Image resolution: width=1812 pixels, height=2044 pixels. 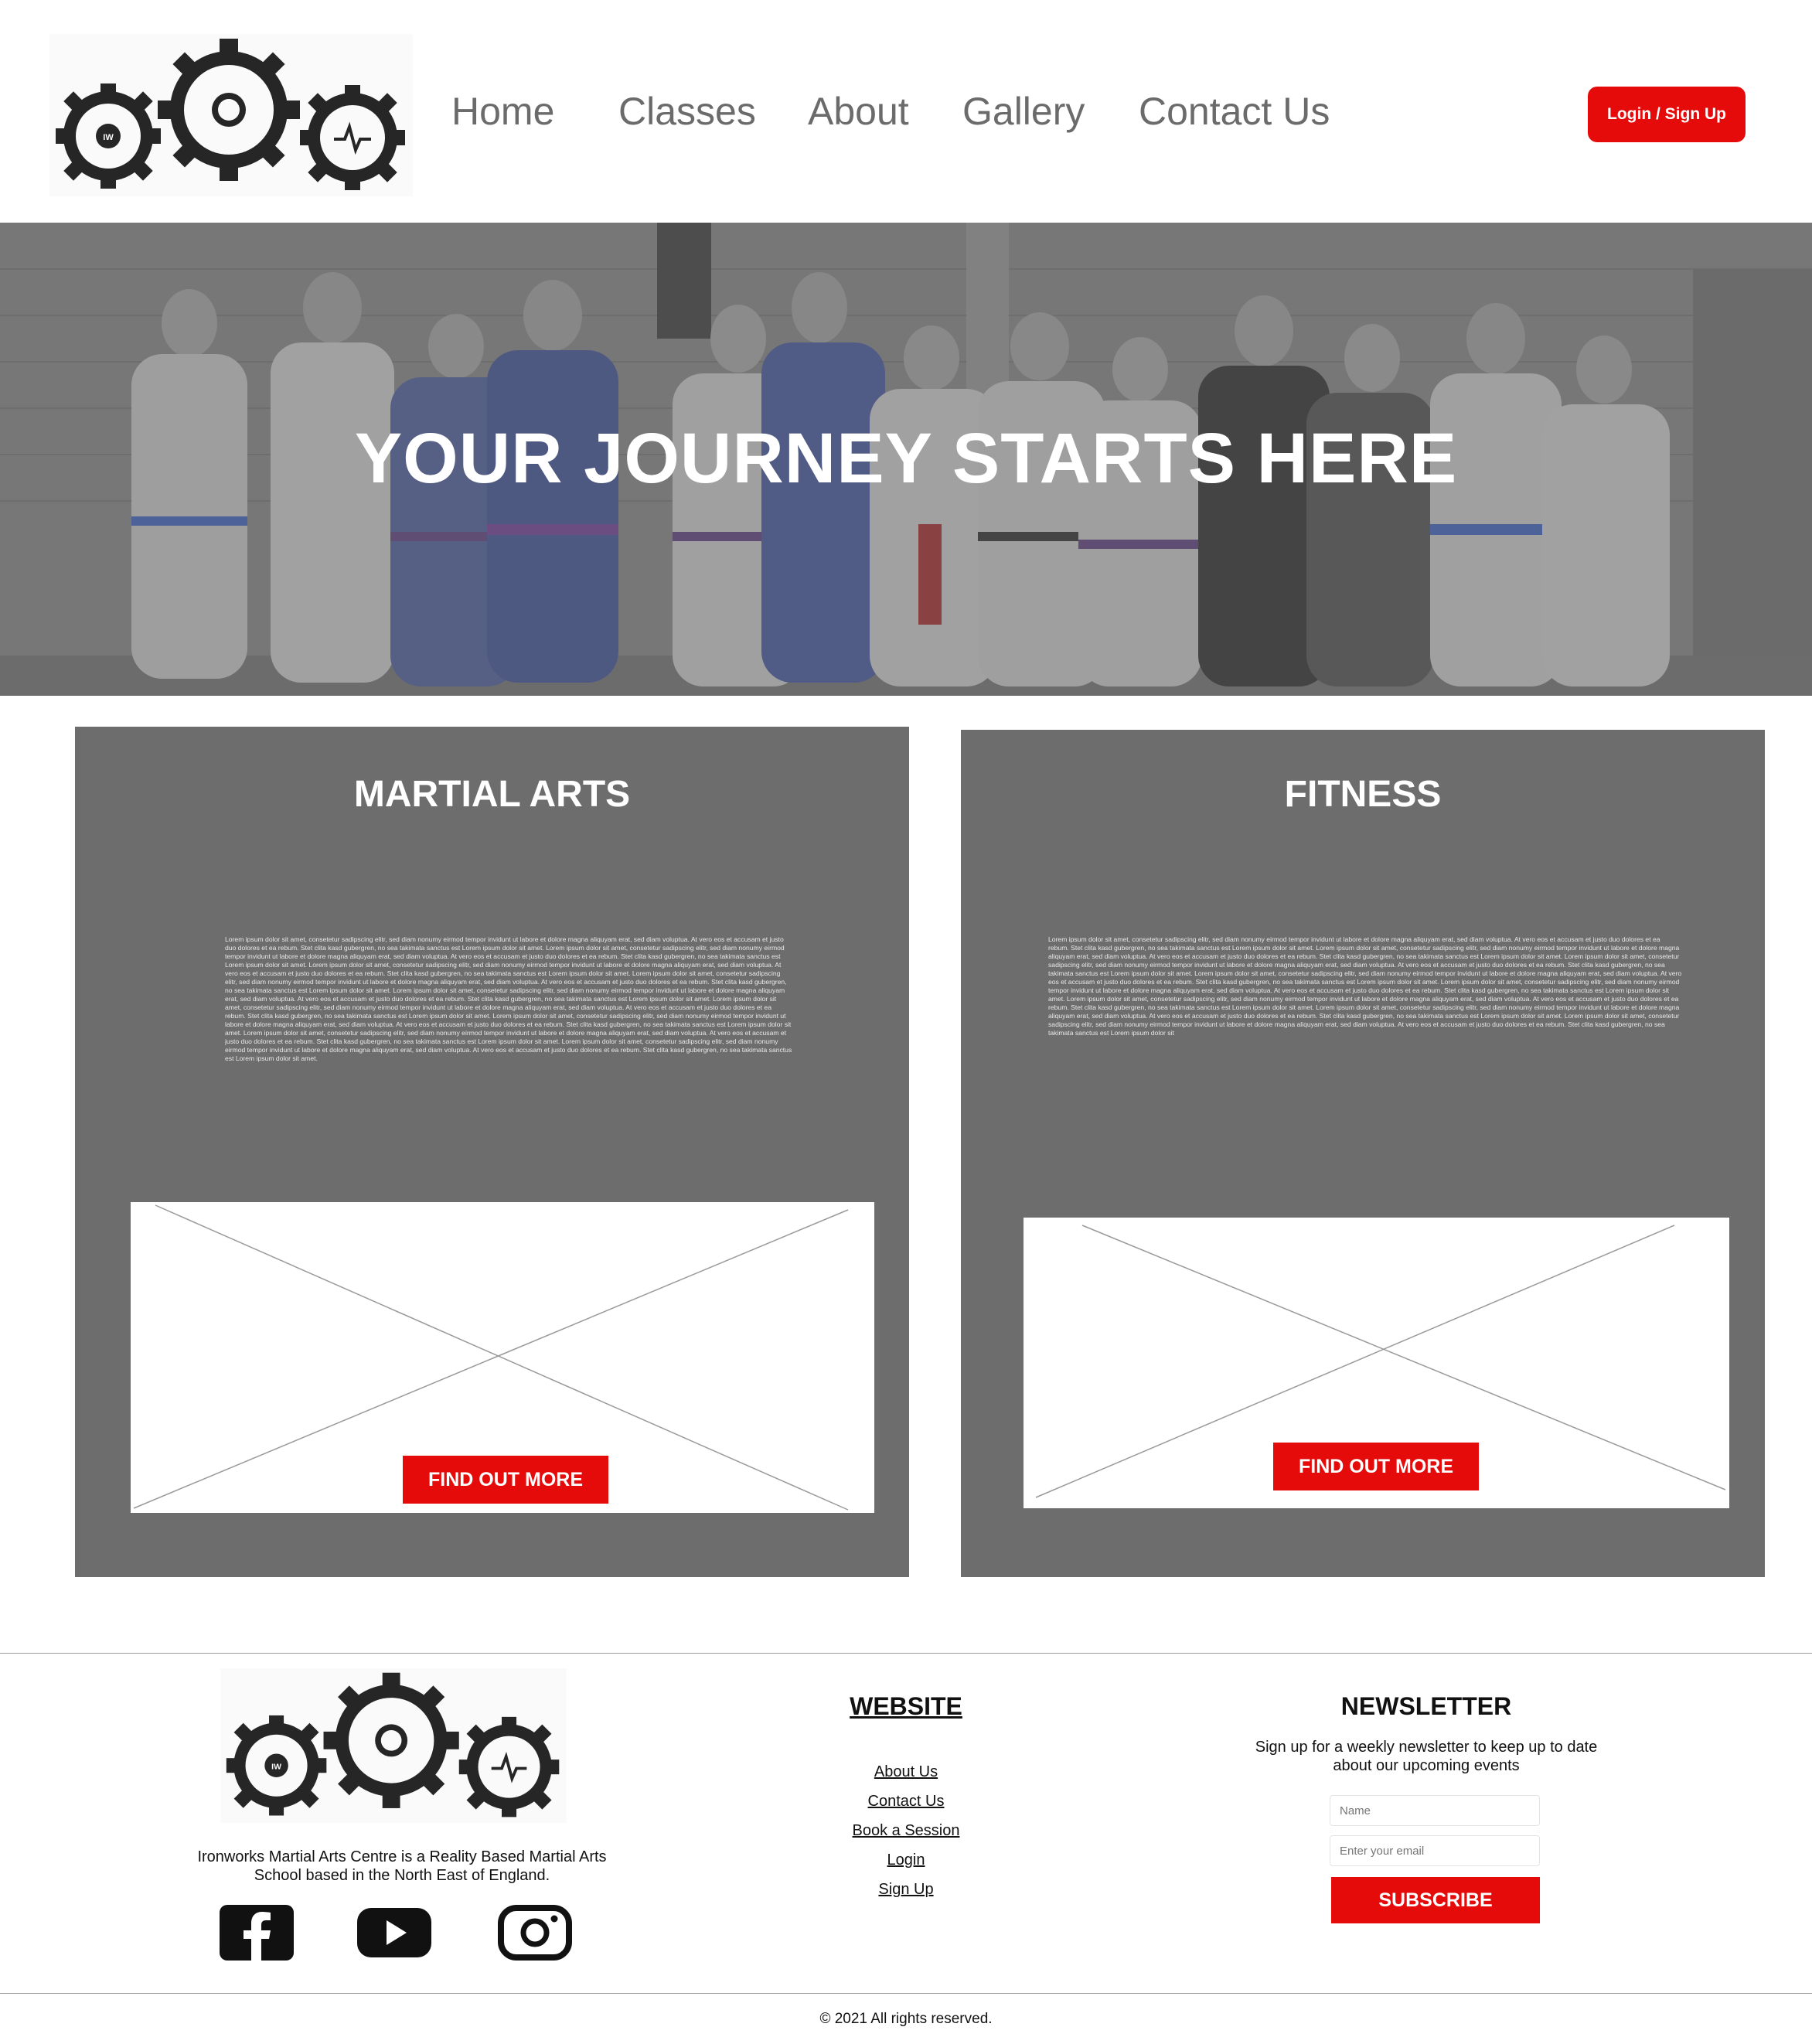 What do you see at coordinates (394, 1933) in the screenshot?
I see `youtube-icon` at bounding box center [394, 1933].